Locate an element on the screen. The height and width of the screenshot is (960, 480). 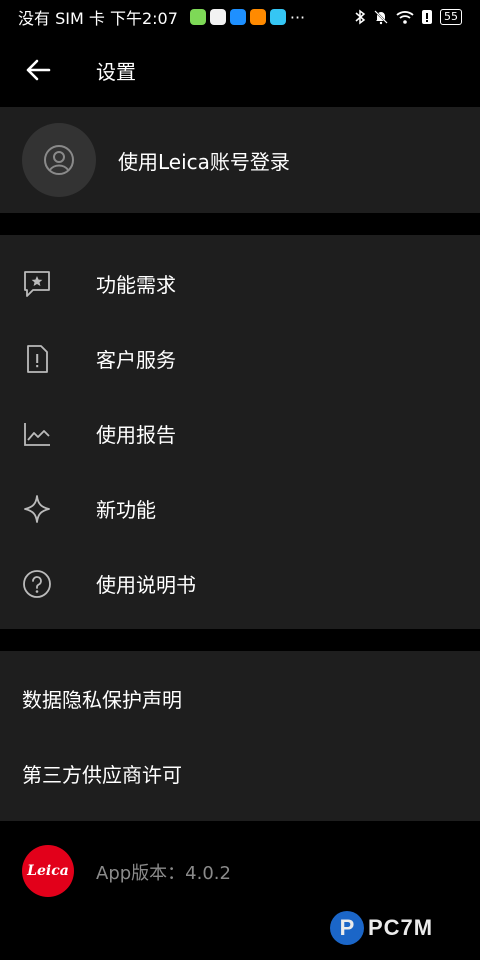
bluetooth-icon is located at coordinates (360, 17).